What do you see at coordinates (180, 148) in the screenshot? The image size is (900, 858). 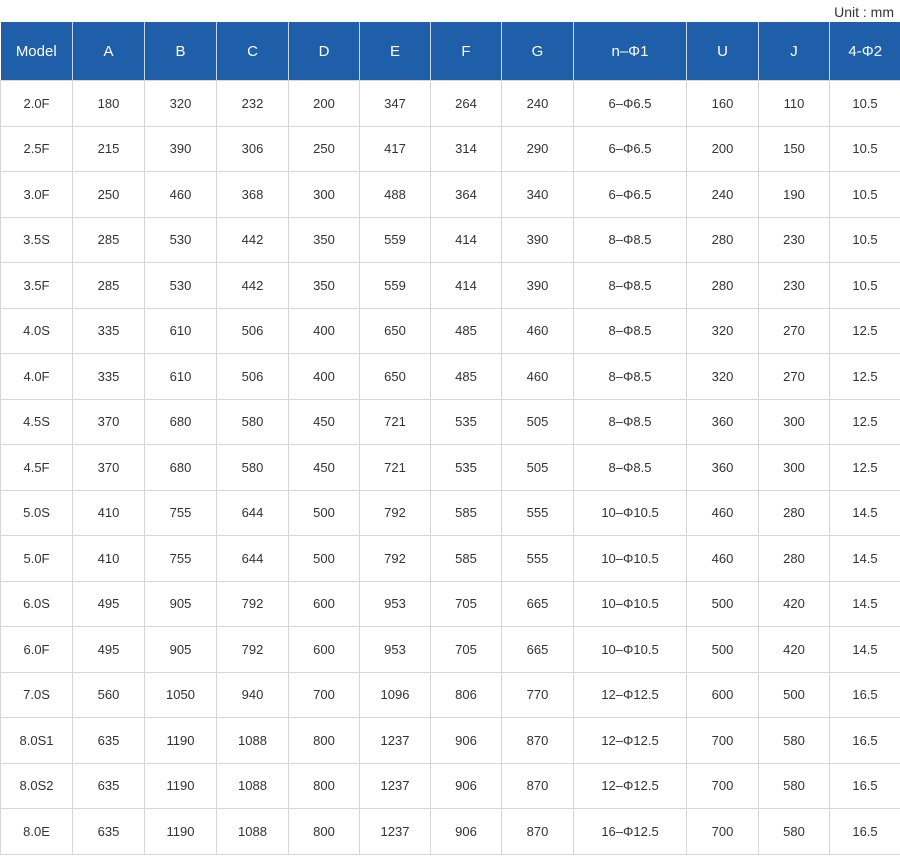 I see `value-cell: 390` at bounding box center [180, 148].